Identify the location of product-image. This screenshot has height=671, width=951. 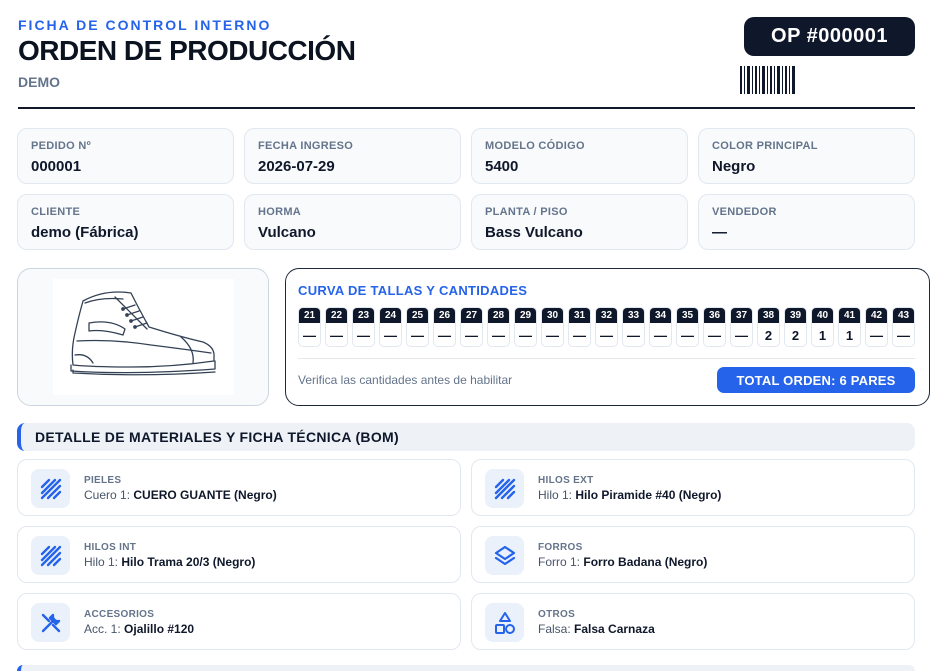
(143, 337).